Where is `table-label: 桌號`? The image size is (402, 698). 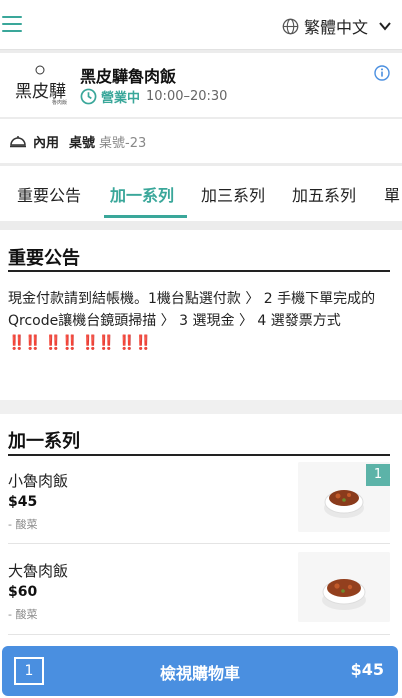
table-label: 桌號 is located at coordinates (82, 143).